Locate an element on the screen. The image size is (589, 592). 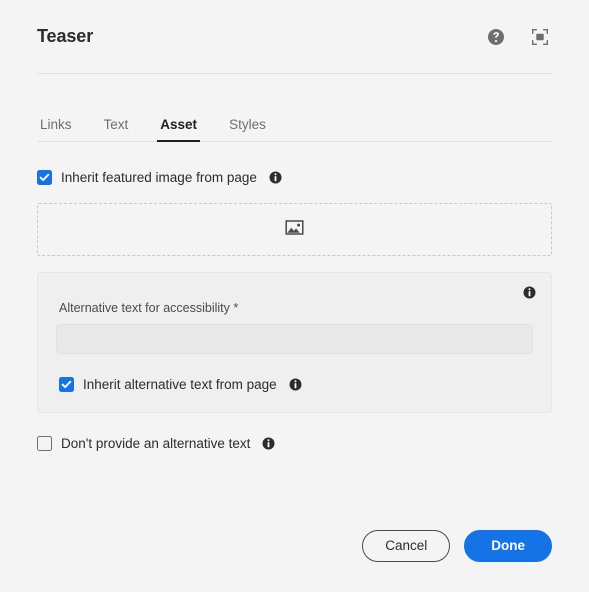
inherit-alt-text-row: Inherit alternative text from page is located at coordinates (296, 384).